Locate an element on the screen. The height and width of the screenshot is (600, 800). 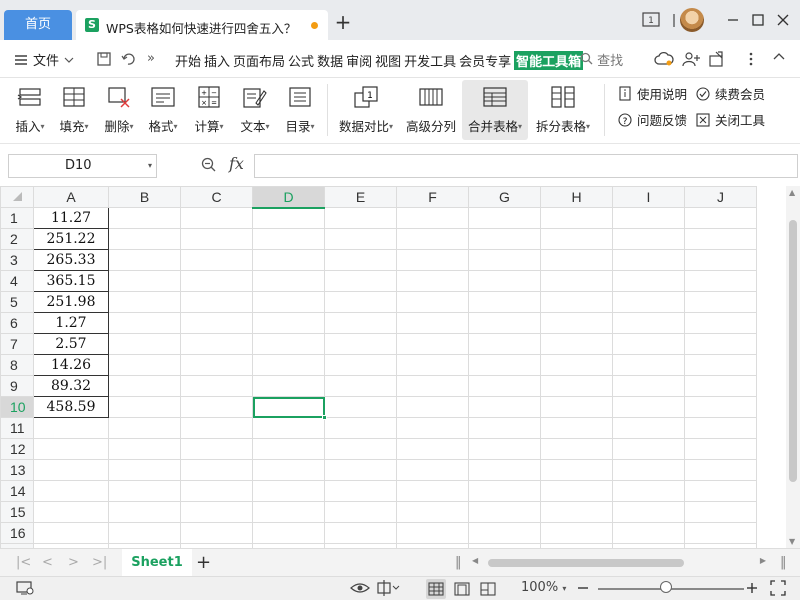
caret-down-icon: ▾ is located at coordinates (150, 166).